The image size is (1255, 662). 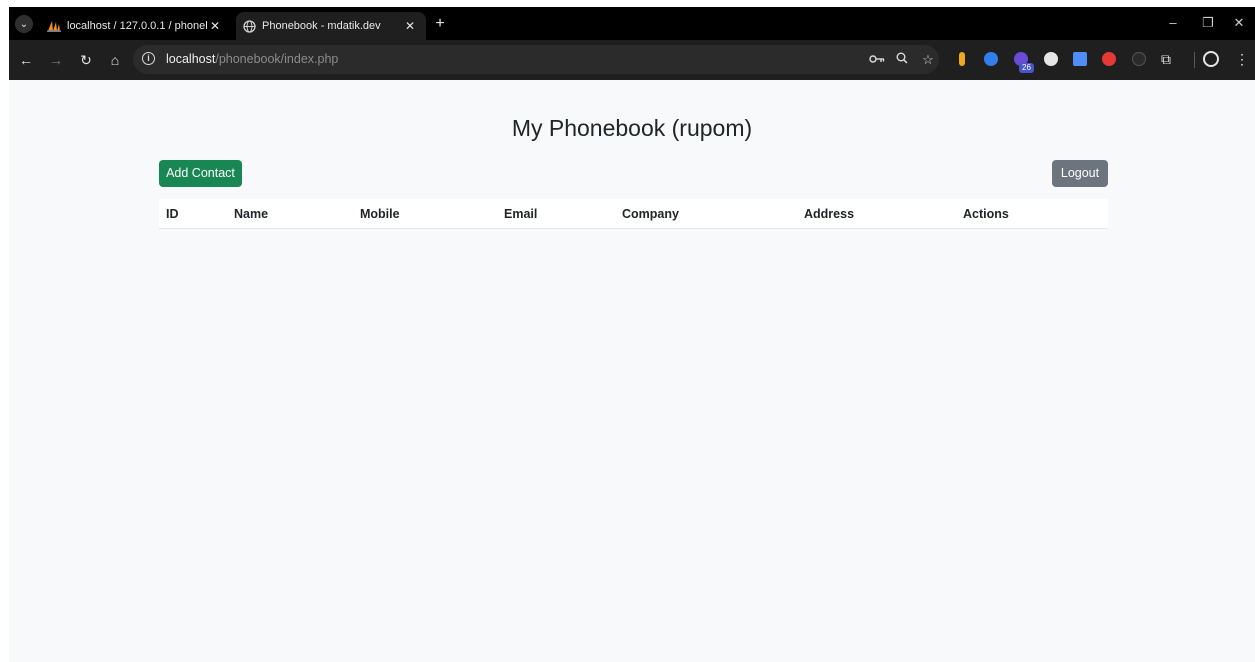 I want to click on phpmyadmin-sail-icon, so click(x=54, y=26).